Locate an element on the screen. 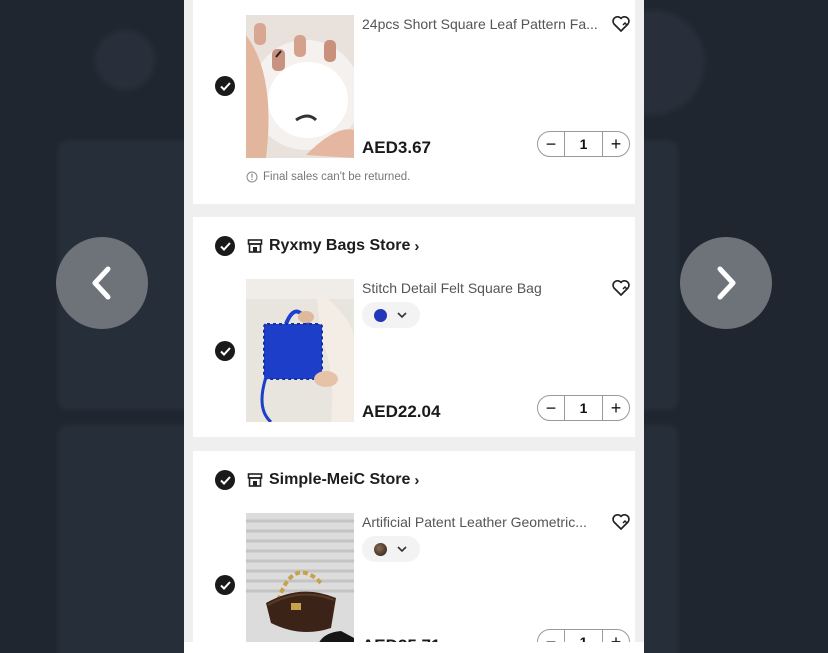 Image resolution: width=828 pixels, height=653 pixels. final-sale-text: Final sales can't be returned. is located at coordinates (337, 177).